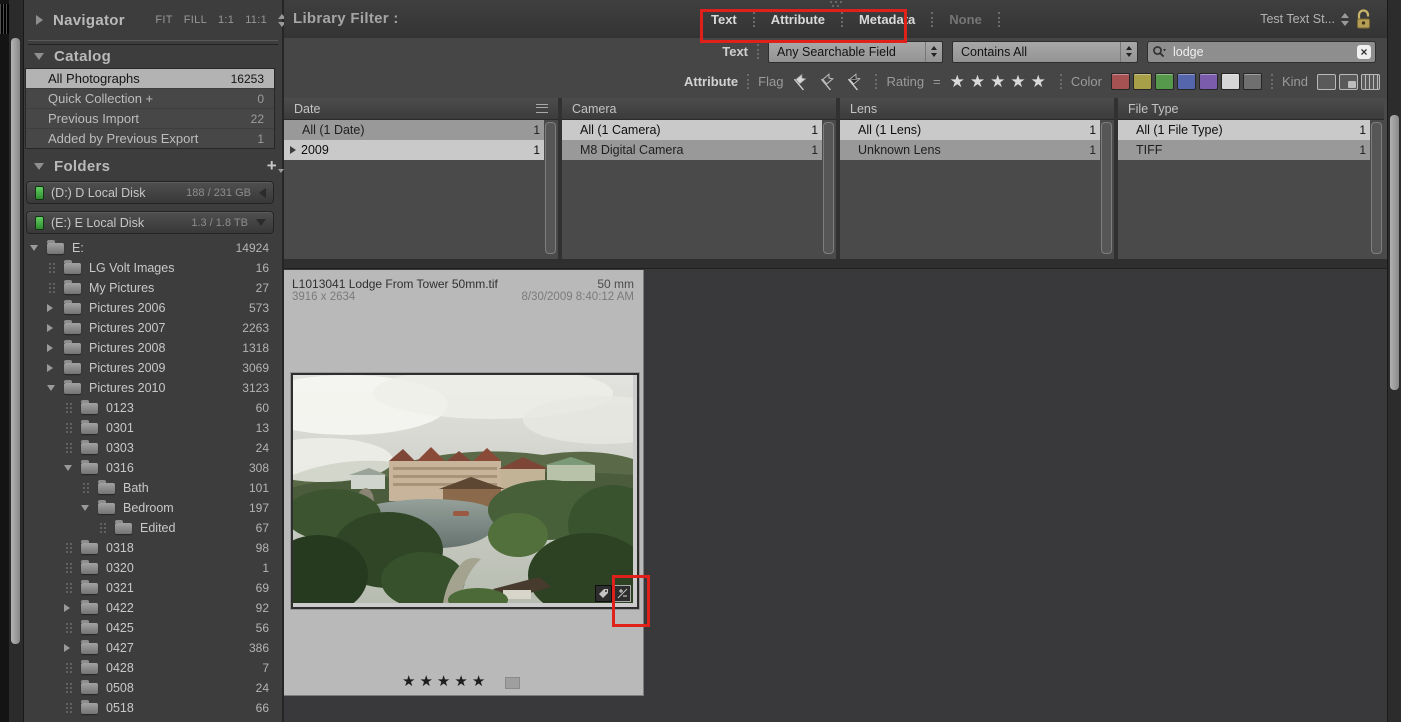 The width and height of the screenshot is (1401, 722). Describe the element at coordinates (153, 568) in the screenshot. I see `folder-row-0320: 0320 1` at that location.